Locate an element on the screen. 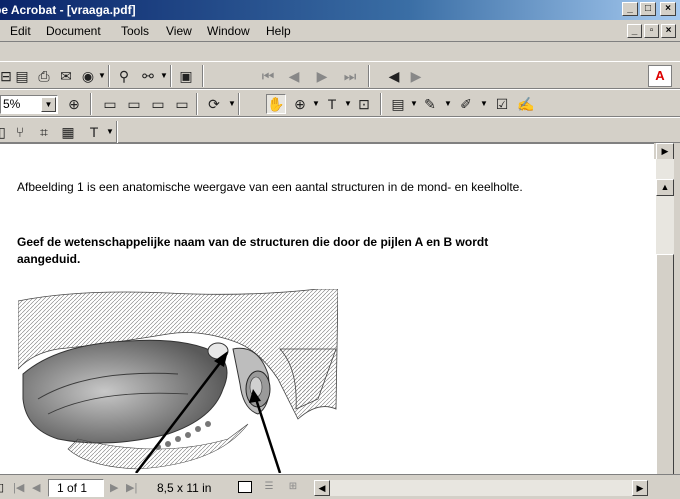 This screenshot has height=499, width=680. page-number-field: 1 of 1 is located at coordinates (76, 488).